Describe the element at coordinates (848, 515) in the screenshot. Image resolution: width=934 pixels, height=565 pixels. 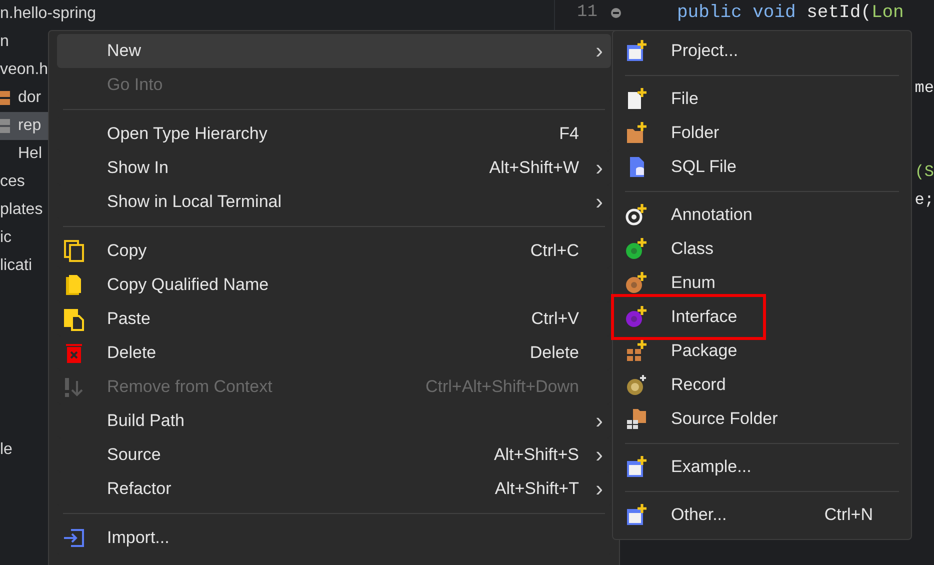
I see `shortcut-label: Ctrl+N` at that location.